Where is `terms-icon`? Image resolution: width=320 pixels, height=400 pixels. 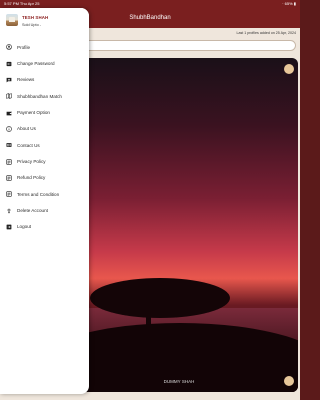
terms-icon is located at coordinates (8, 194).